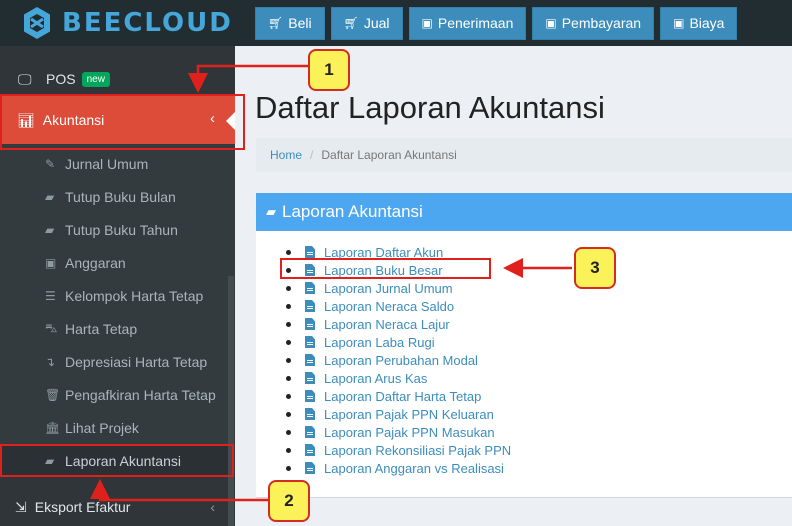 The width and height of the screenshot is (792, 526). What do you see at coordinates (110, 197) in the screenshot?
I see `sidebar-item-tutup-buku-bulan: ▰ Tutup Buku Bulan` at bounding box center [110, 197].